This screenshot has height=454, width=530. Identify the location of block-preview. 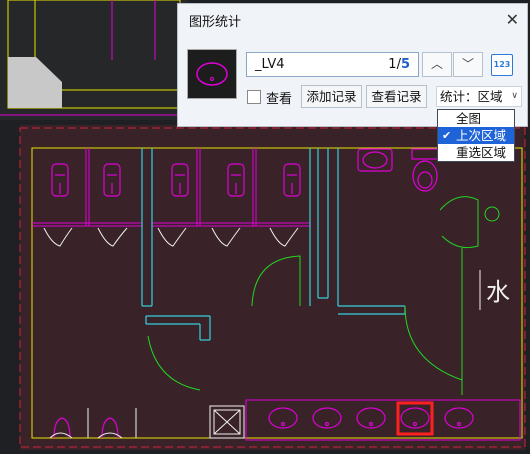
(212, 74).